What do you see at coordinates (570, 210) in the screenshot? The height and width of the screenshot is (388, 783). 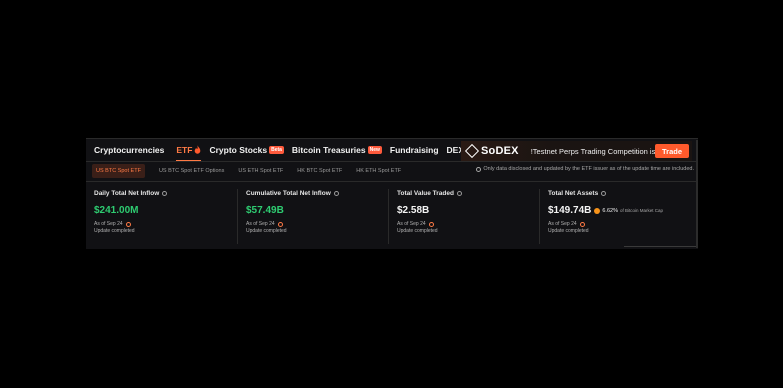 I see `stat-value-text: $149.74B` at bounding box center [570, 210].